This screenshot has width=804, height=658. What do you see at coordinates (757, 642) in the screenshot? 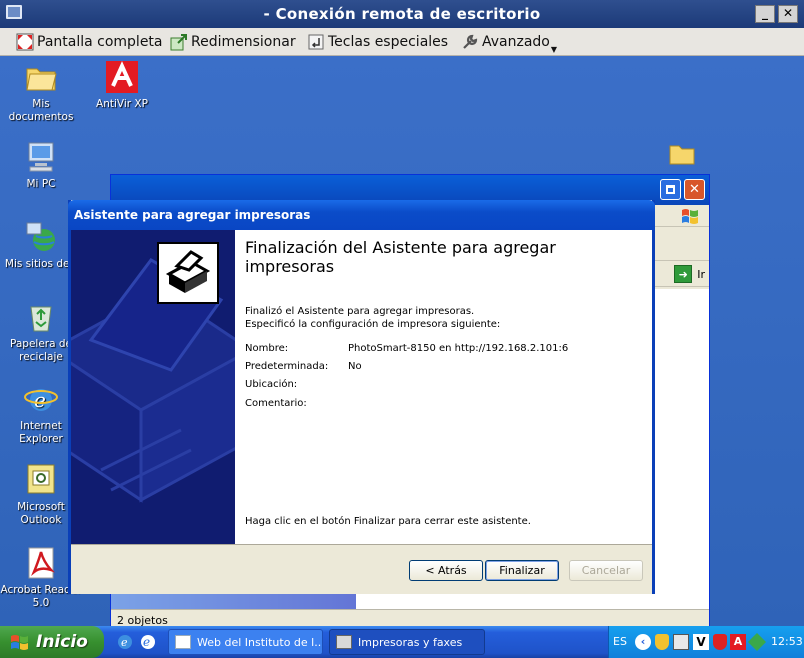
I see `sync-icon` at bounding box center [757, 642].